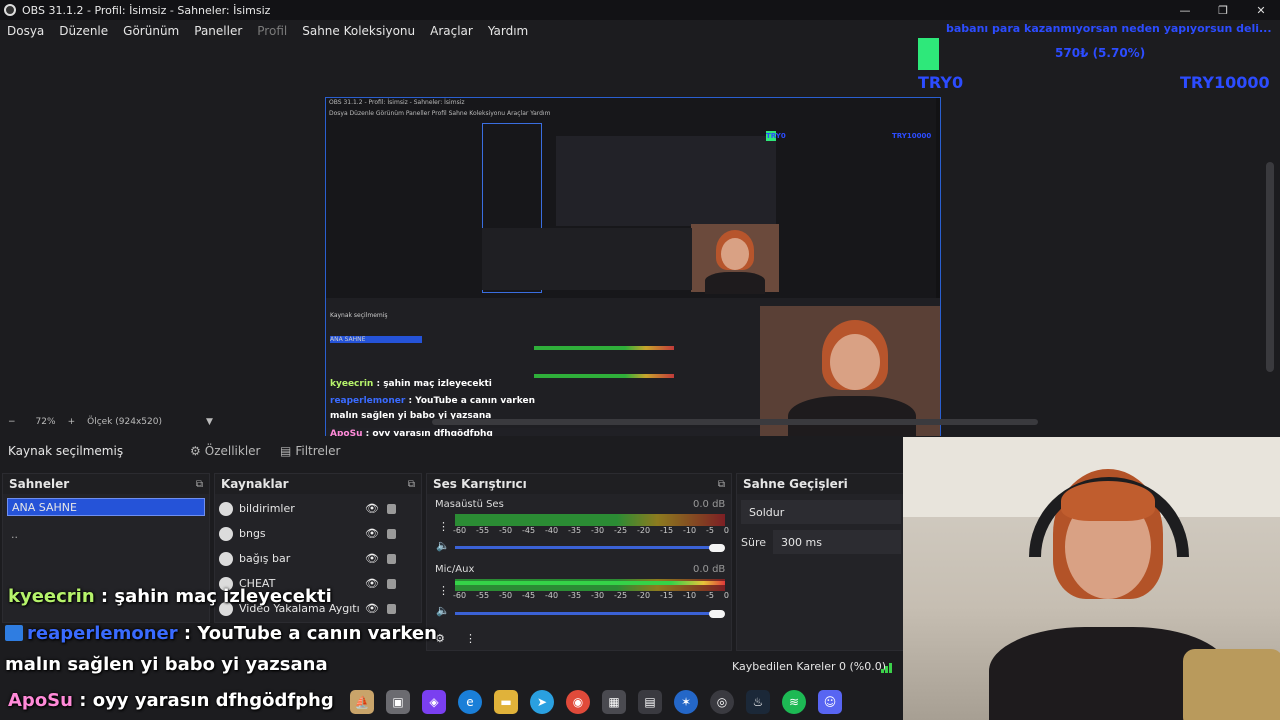 This screenshot has width=1280, height=720. Describe the element at coordinates (480, 484) in the screenshot. I see `mixer-title: Ses Karıştırıcı` at that location.